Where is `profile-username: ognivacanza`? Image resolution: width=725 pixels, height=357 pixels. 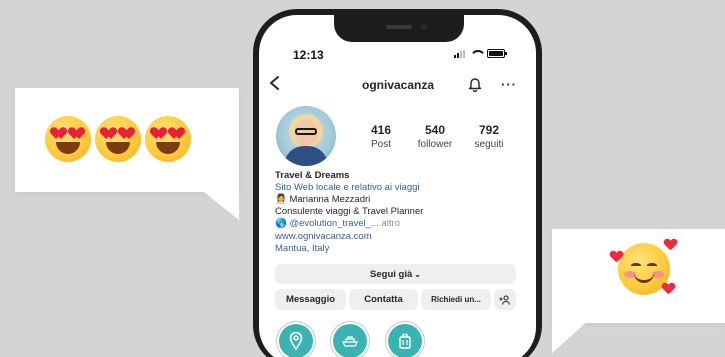
profile-username: ognivacanza is located at coordinates (398, 85).